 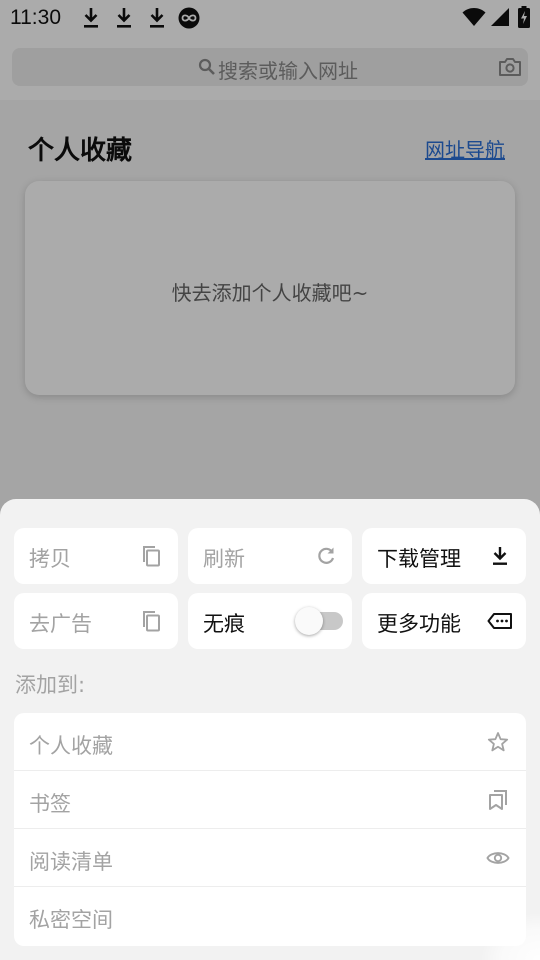 What do you see at coordinates (499, 621) in the screenshot?
I see `more-tag-icon` at bounding box center [499, 621].